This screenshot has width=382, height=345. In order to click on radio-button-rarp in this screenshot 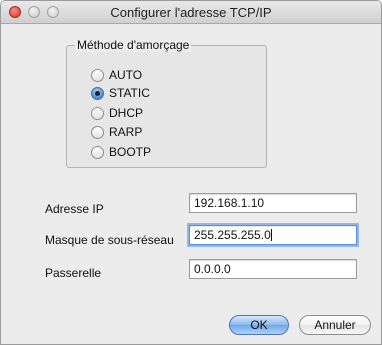, I will do `click(97, 132)`.